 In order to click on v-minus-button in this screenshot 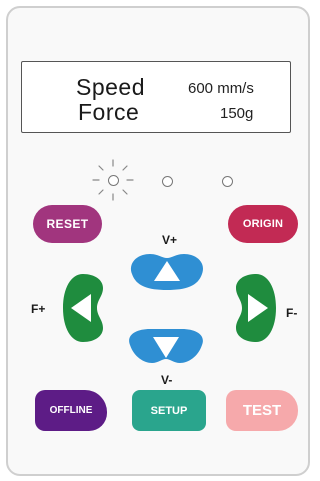, I will do `click(166, 348)`.